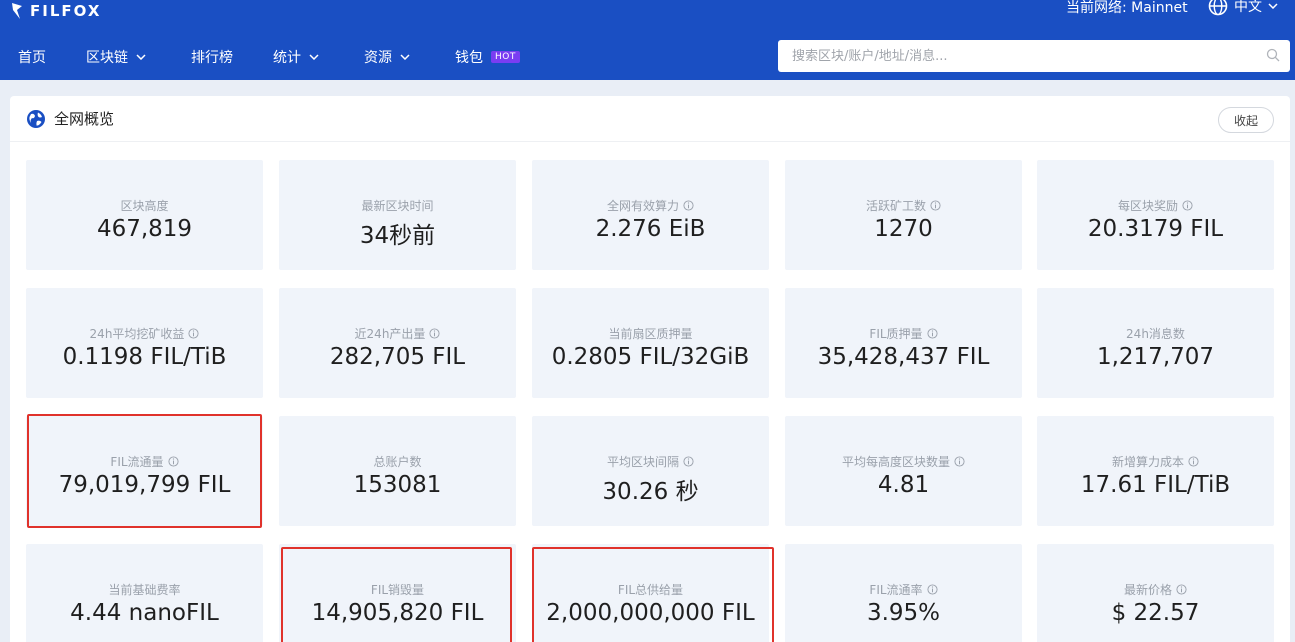 This screenshot has height=642, width=1295. I want to click on nav-ranking: 排行榜, so click(212, 57).